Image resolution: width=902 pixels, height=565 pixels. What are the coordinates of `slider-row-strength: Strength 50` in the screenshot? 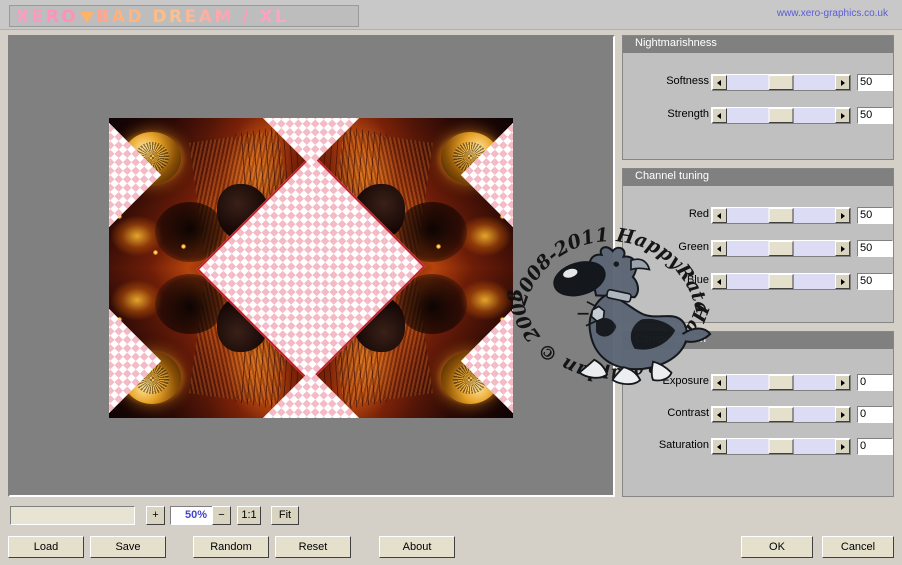 It's located at (759, 115).